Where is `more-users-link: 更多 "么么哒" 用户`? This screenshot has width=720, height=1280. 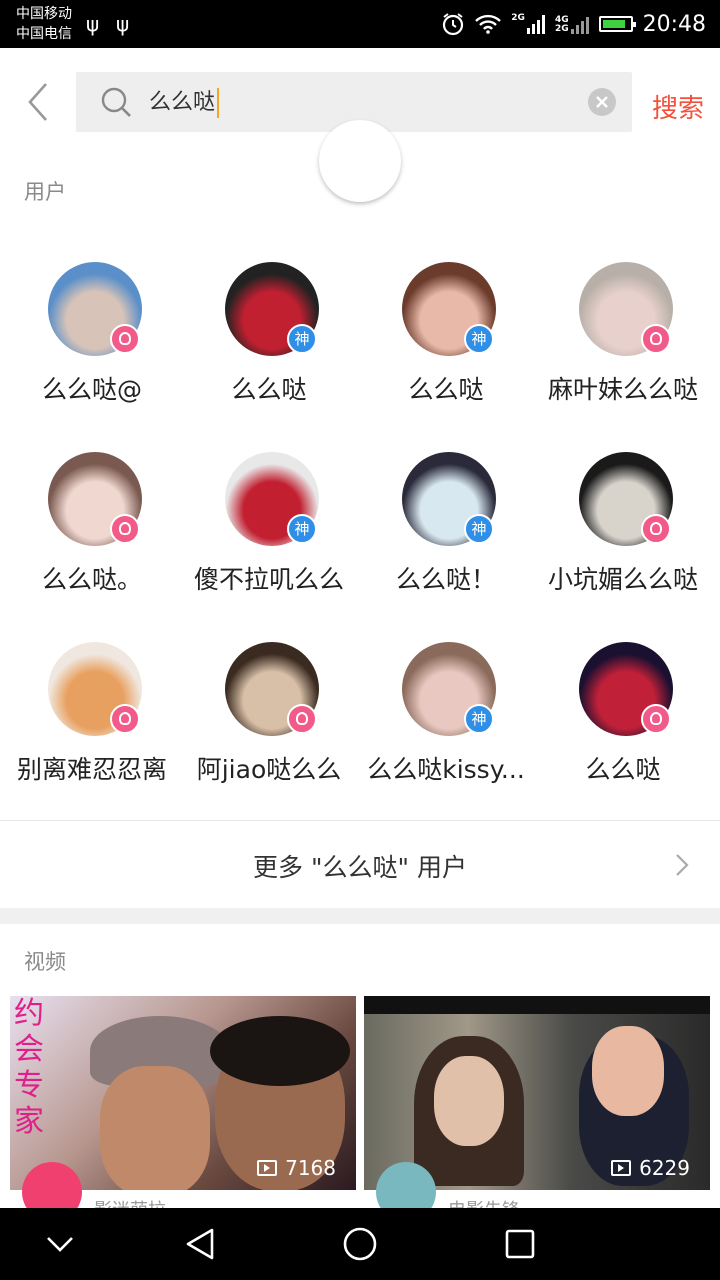
more-users-link: 更多 "么么哒" 用户 is located at coordinates (360, 865).